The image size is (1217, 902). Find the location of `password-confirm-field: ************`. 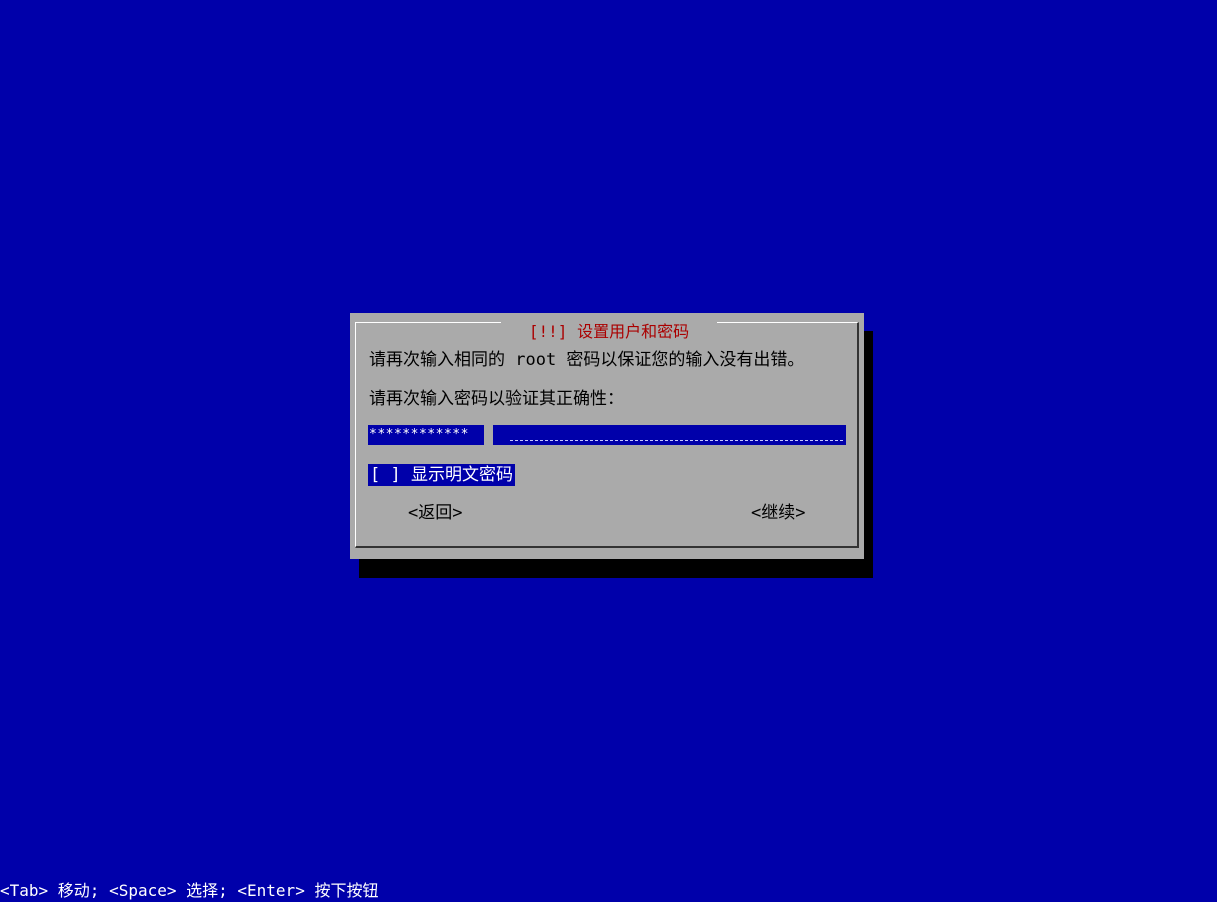

password-confirm-field: ************ is located at coordinates (607, 435).